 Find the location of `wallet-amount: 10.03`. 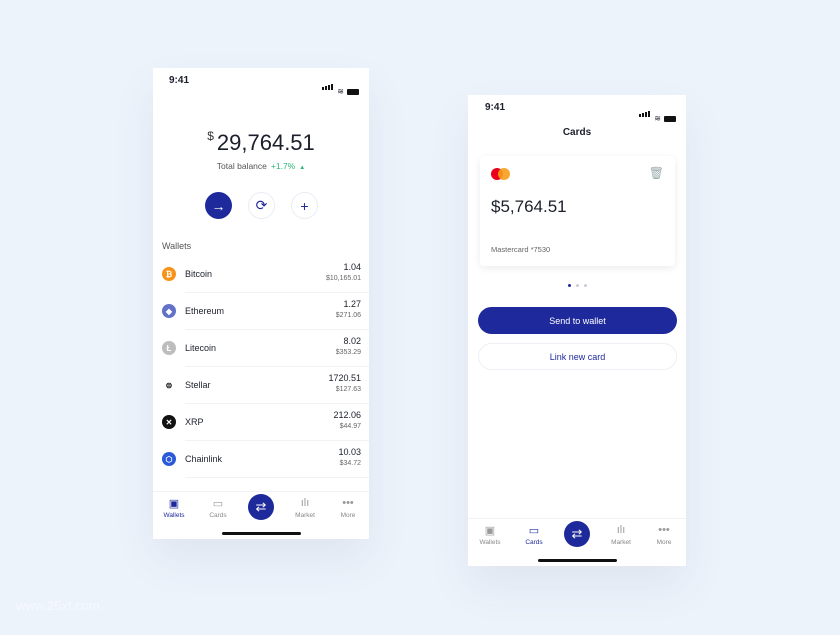

wallet-amount: 10.03 is located at coordinates (349, 452).